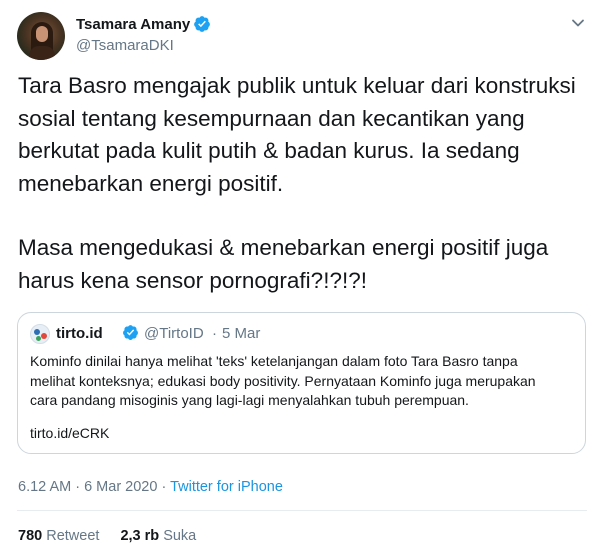  What do you see at coordinates (140, 536) in the screenshot?
I see `like-count: 2,3 rb` at bounding box center [140, 536].